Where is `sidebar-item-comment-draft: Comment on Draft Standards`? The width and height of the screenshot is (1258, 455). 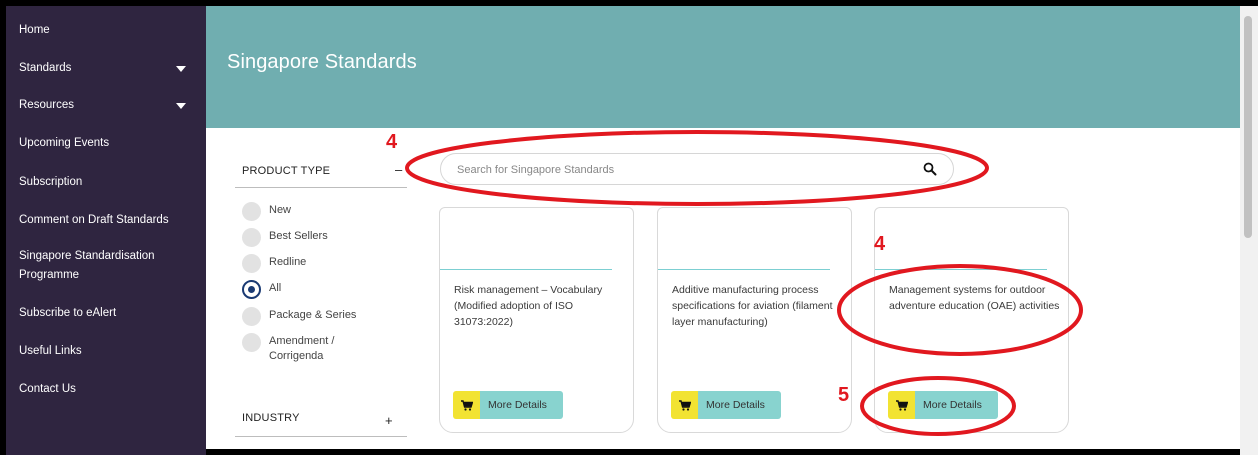 sidebar-item-comment-draft: Comment on Draft Standards is located at coordinates (106, 220).